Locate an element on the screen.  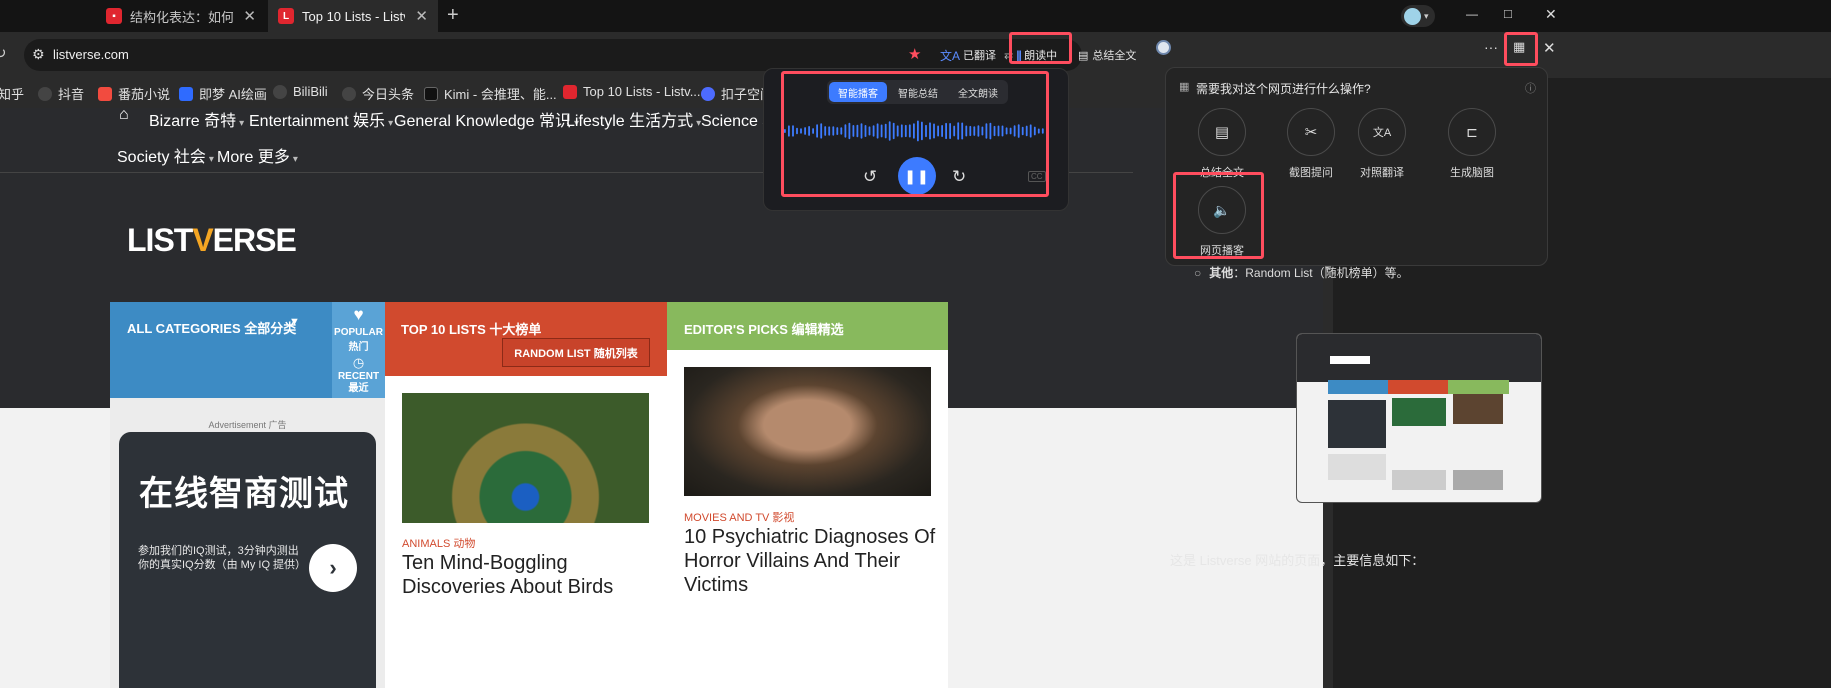
ad-body: 参加我们的IQ测试，3分钟内测出你的真实IQ分数（由 My IQ 提供） is located at coordinates (222, 558).